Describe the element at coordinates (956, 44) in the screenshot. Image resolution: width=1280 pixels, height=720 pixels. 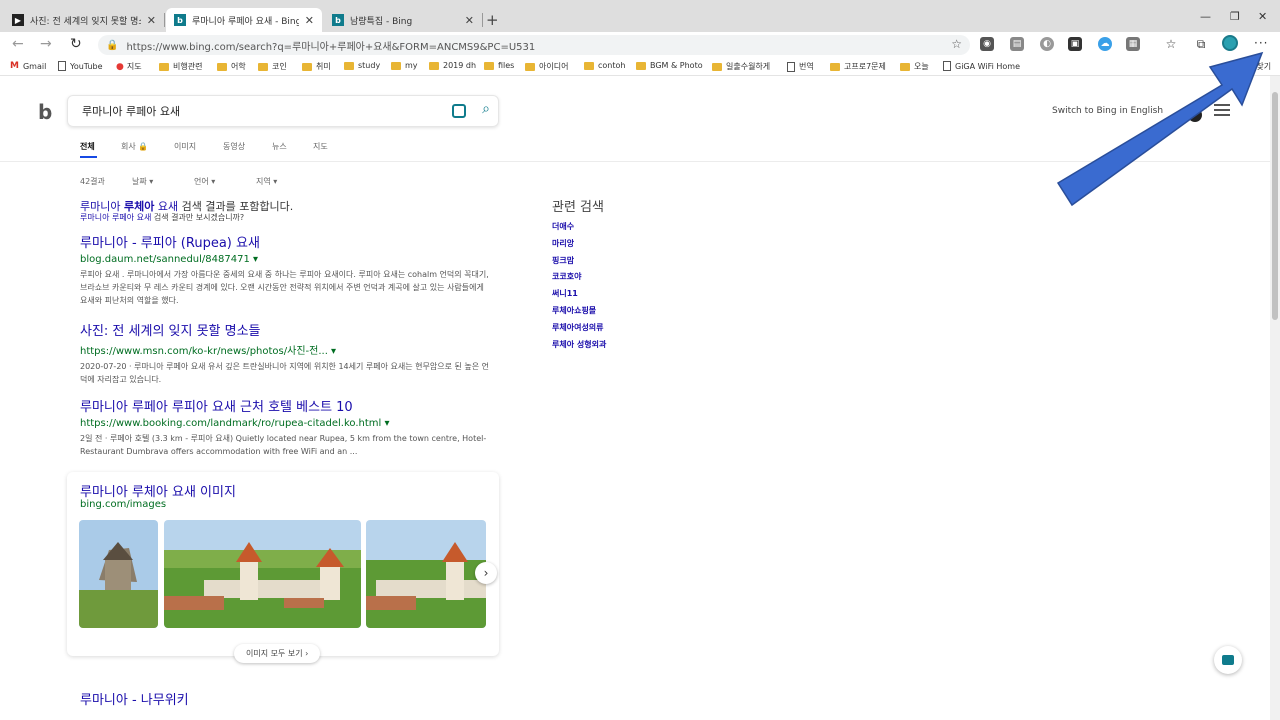
I see `favorite-star-icon: ☆` at that location.